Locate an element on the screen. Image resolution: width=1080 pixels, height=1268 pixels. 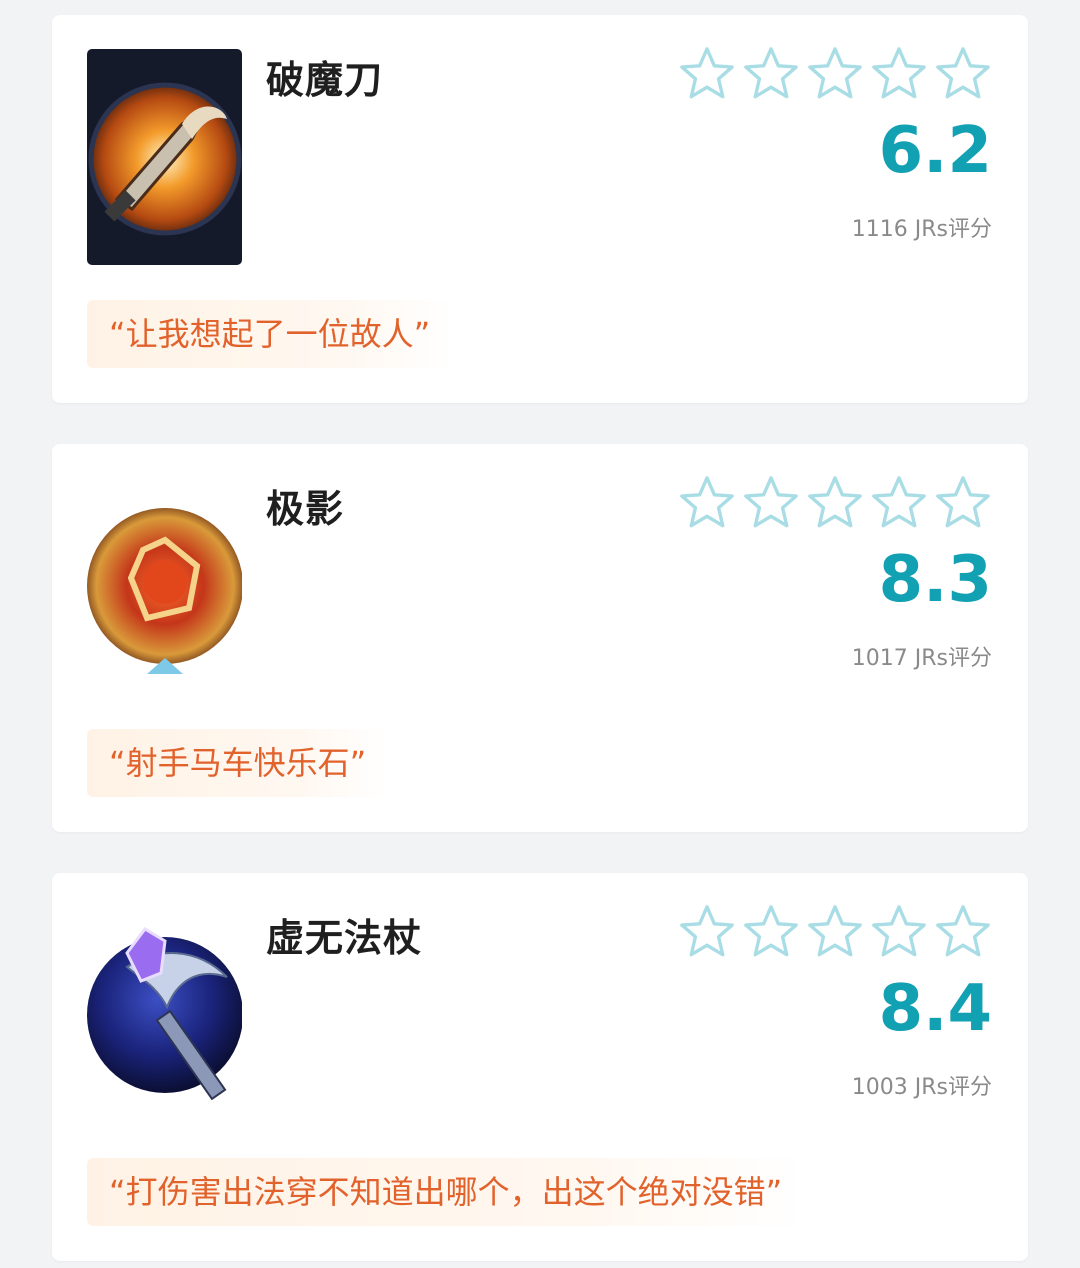
average-score: 6.2 is located at coordinates (935, 151).